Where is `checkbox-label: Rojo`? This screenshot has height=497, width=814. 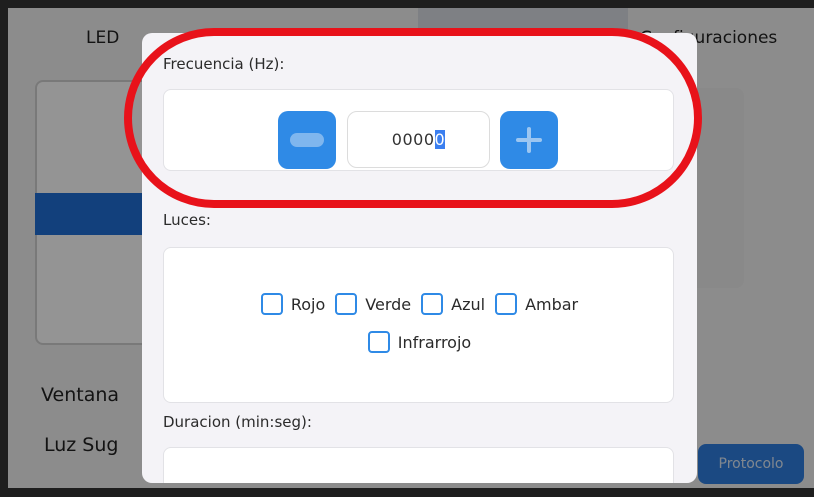
checkbox-label: Rojo is located at coordinates (308, 304).